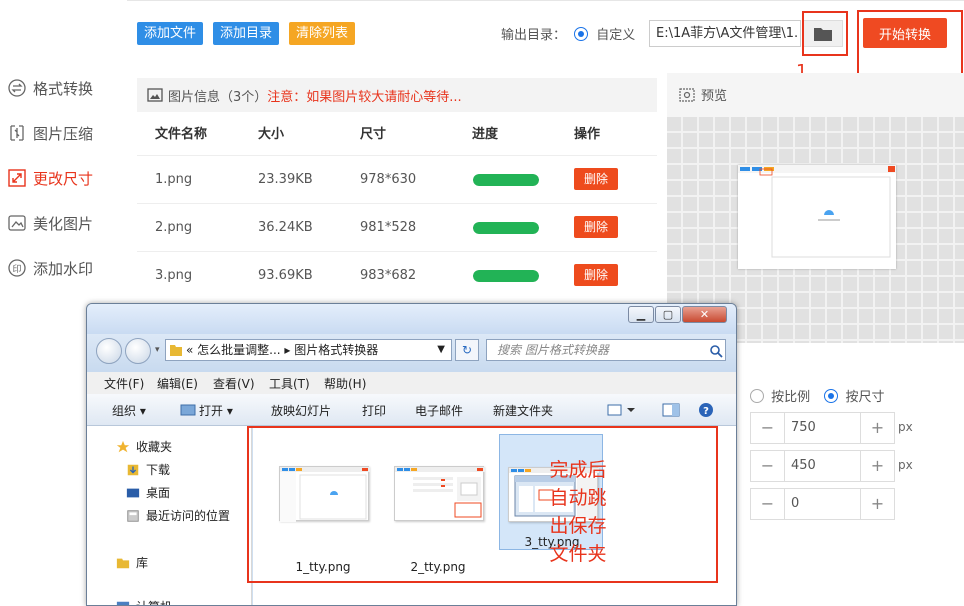  What do you see at coordinates (534, 35) in the screenshot?
I see `output-dir-label-text: 输出目录：` at bounding box center [534, 35].